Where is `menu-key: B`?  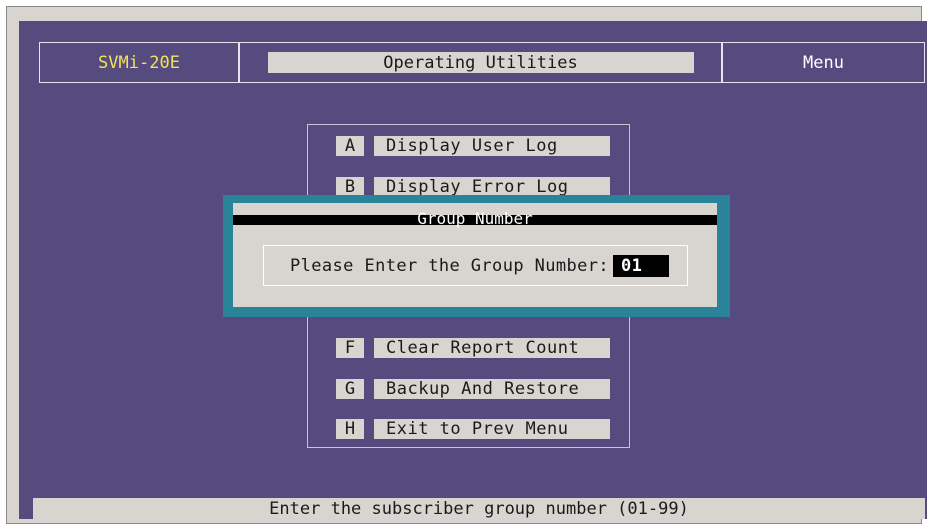 menu-key: B is located at coordinates (350, 187).